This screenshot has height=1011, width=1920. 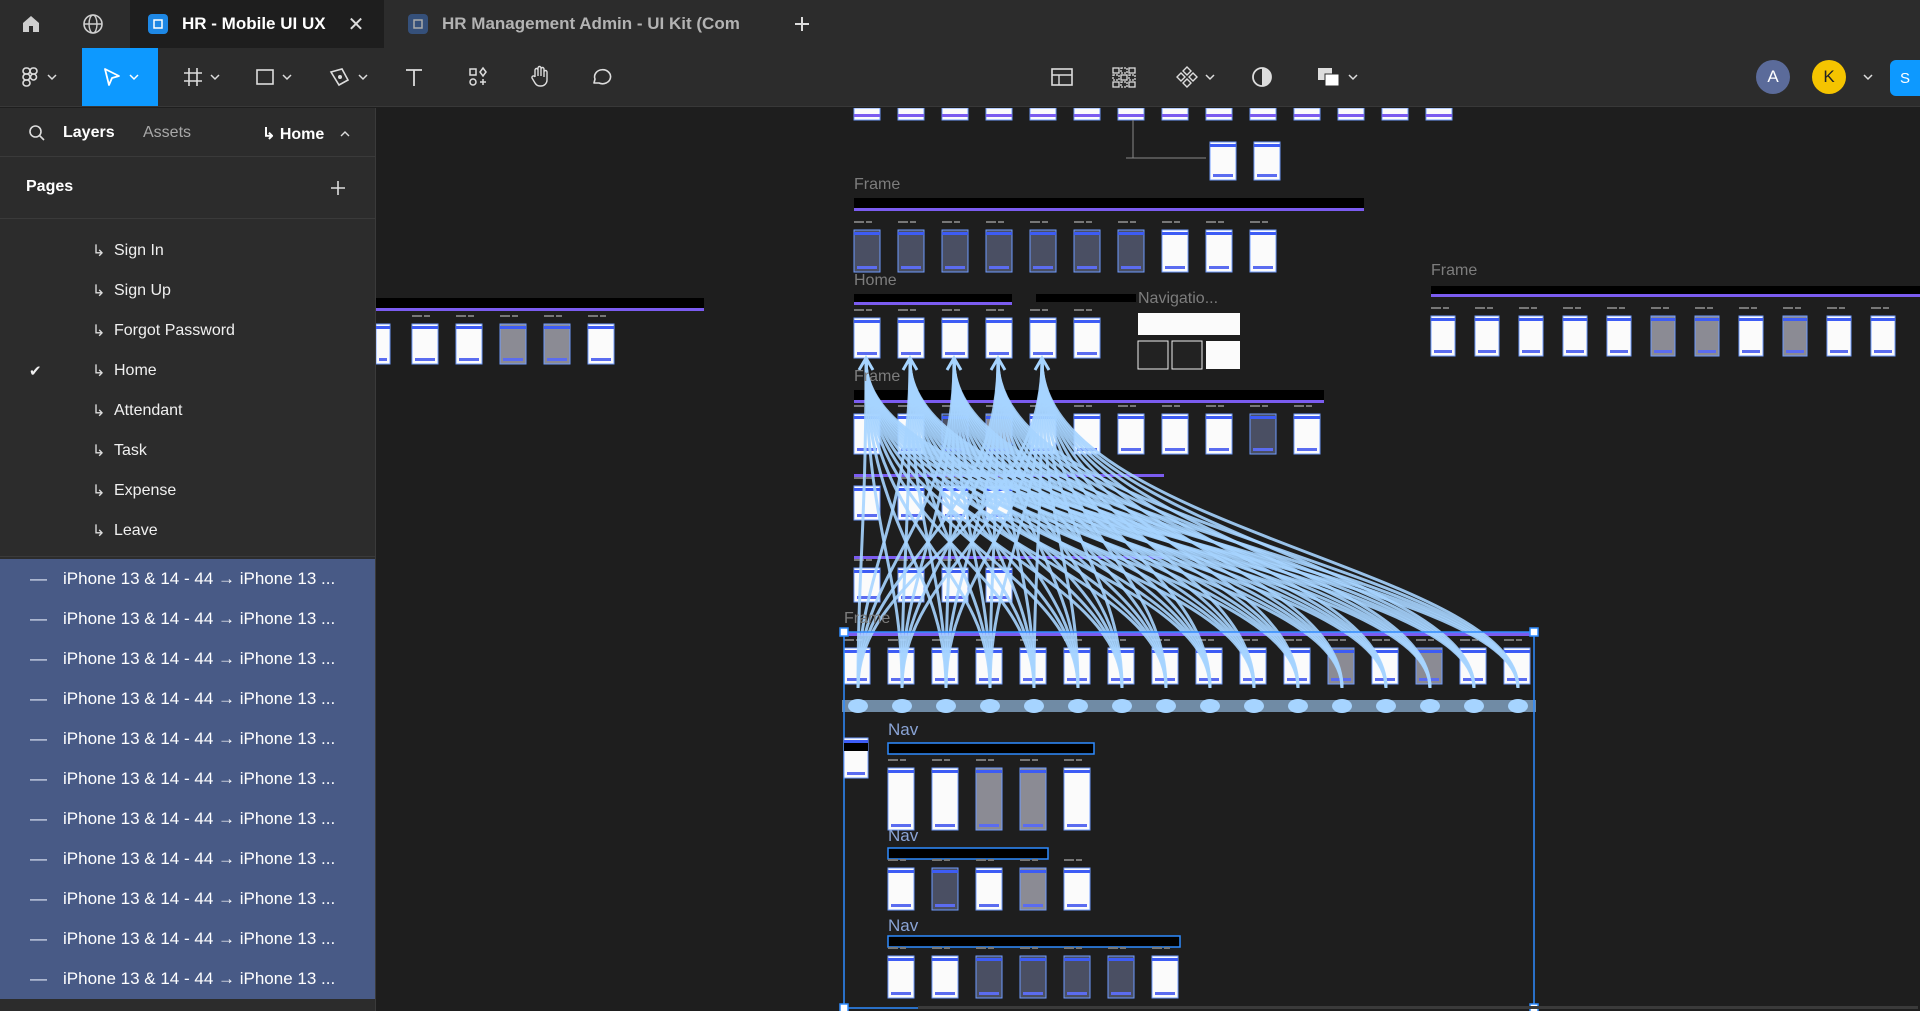 I want to click on chevron-up-icon, so click(x=345, y=134).